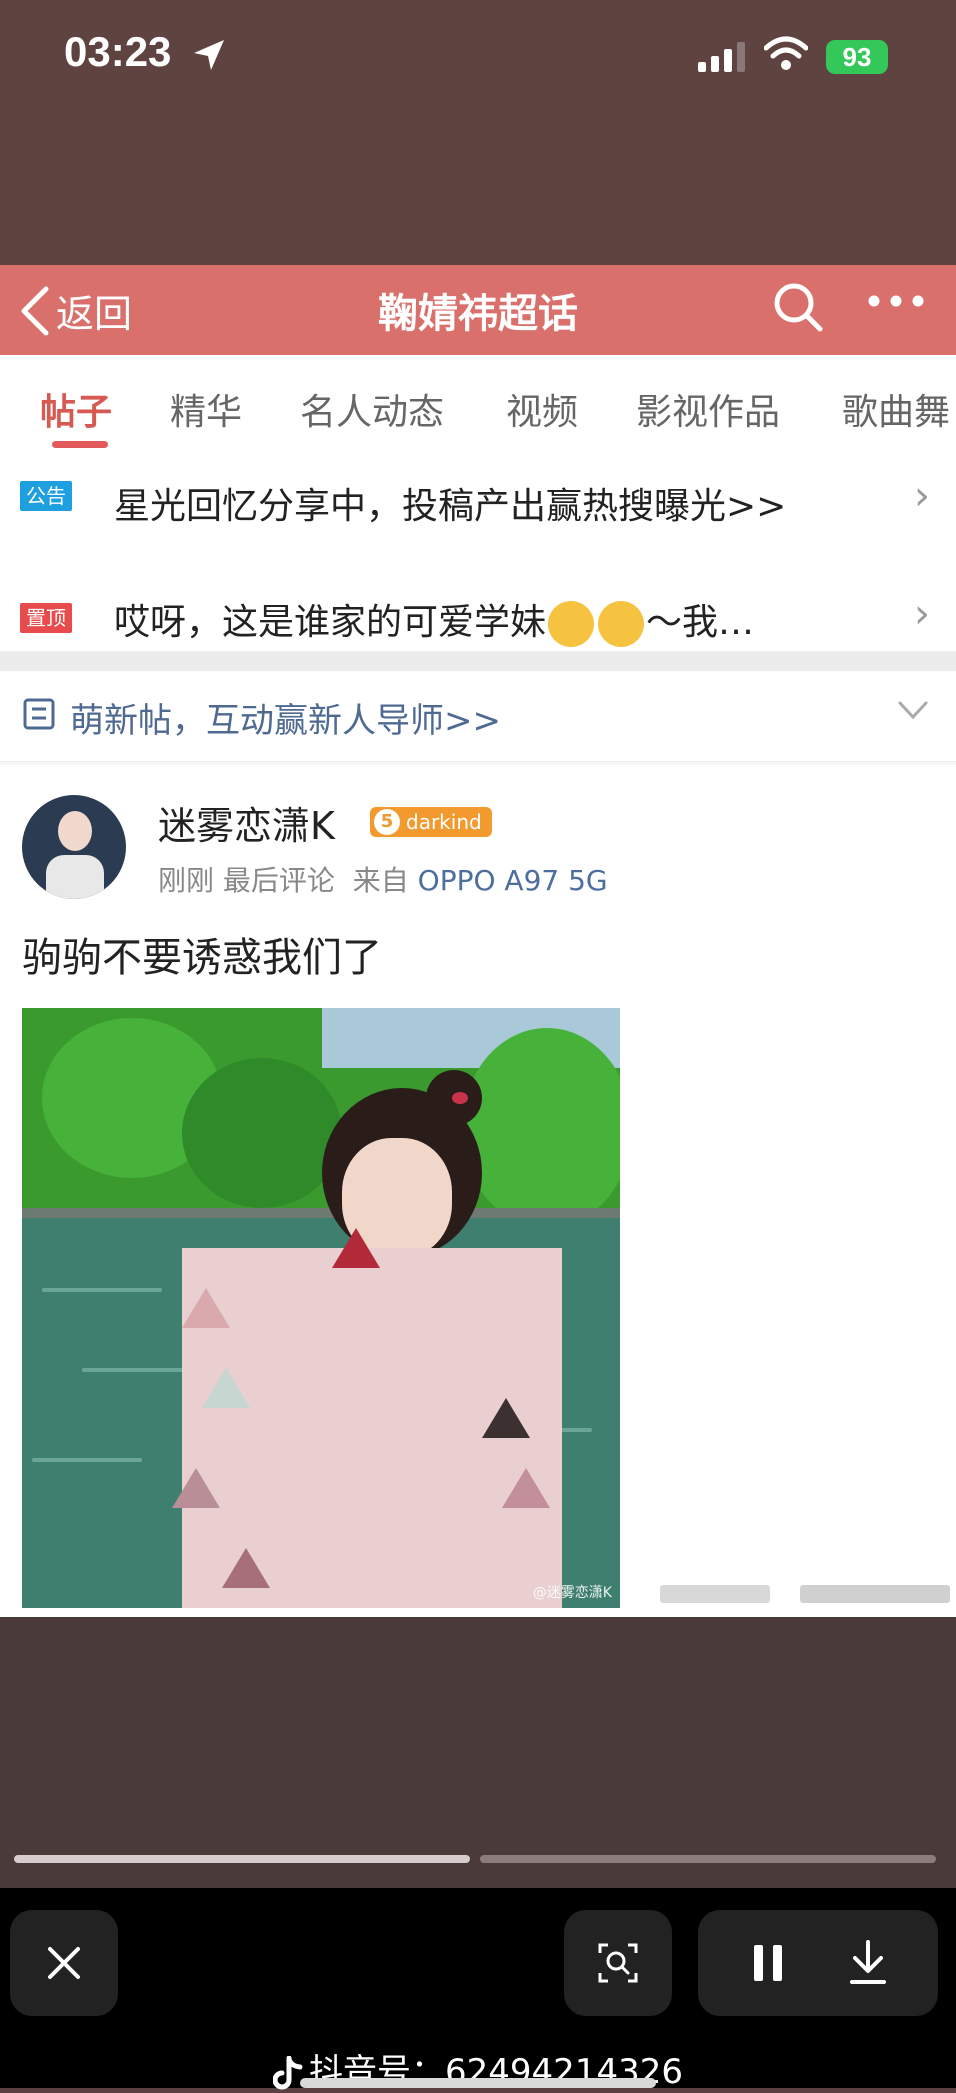  Describe the element at coordinates (186, 880) in the screenshot. I see `post-time: 刚刚` at that location.